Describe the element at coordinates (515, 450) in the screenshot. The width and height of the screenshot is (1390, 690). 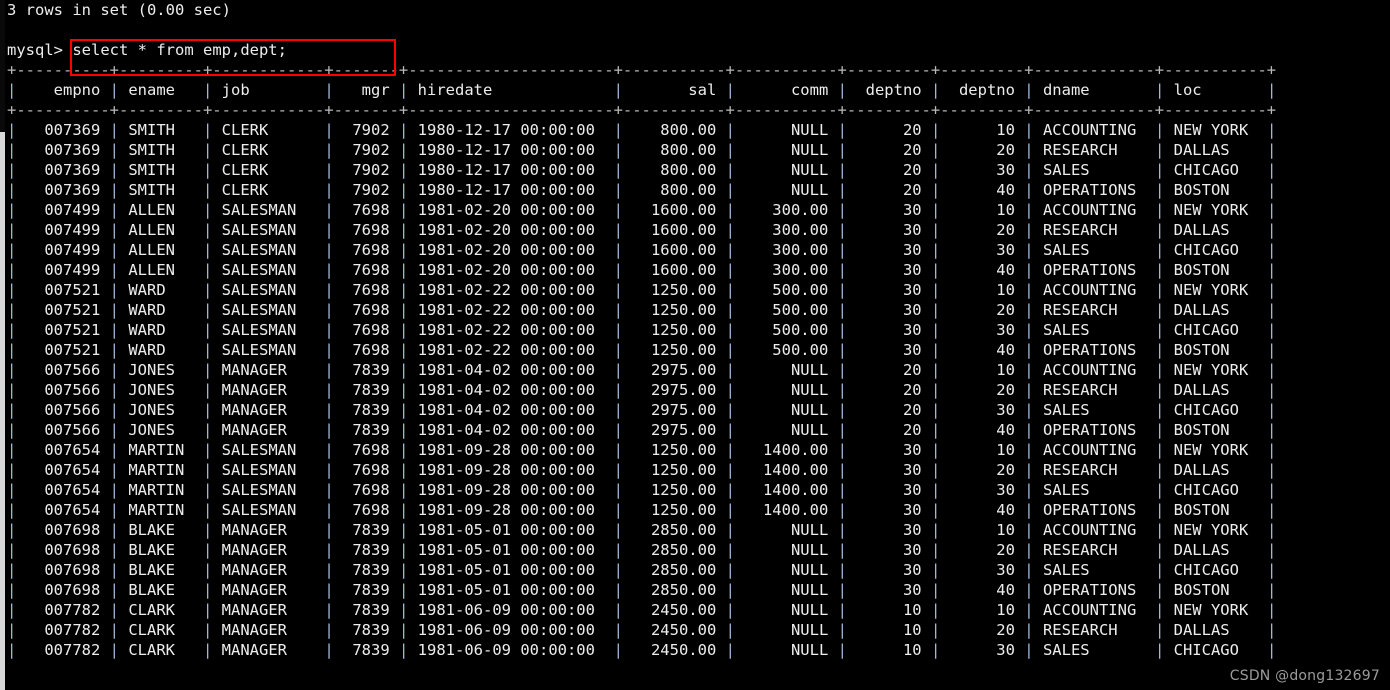
I see `table-cell: 1981-09-28 00:00:00` at that location.